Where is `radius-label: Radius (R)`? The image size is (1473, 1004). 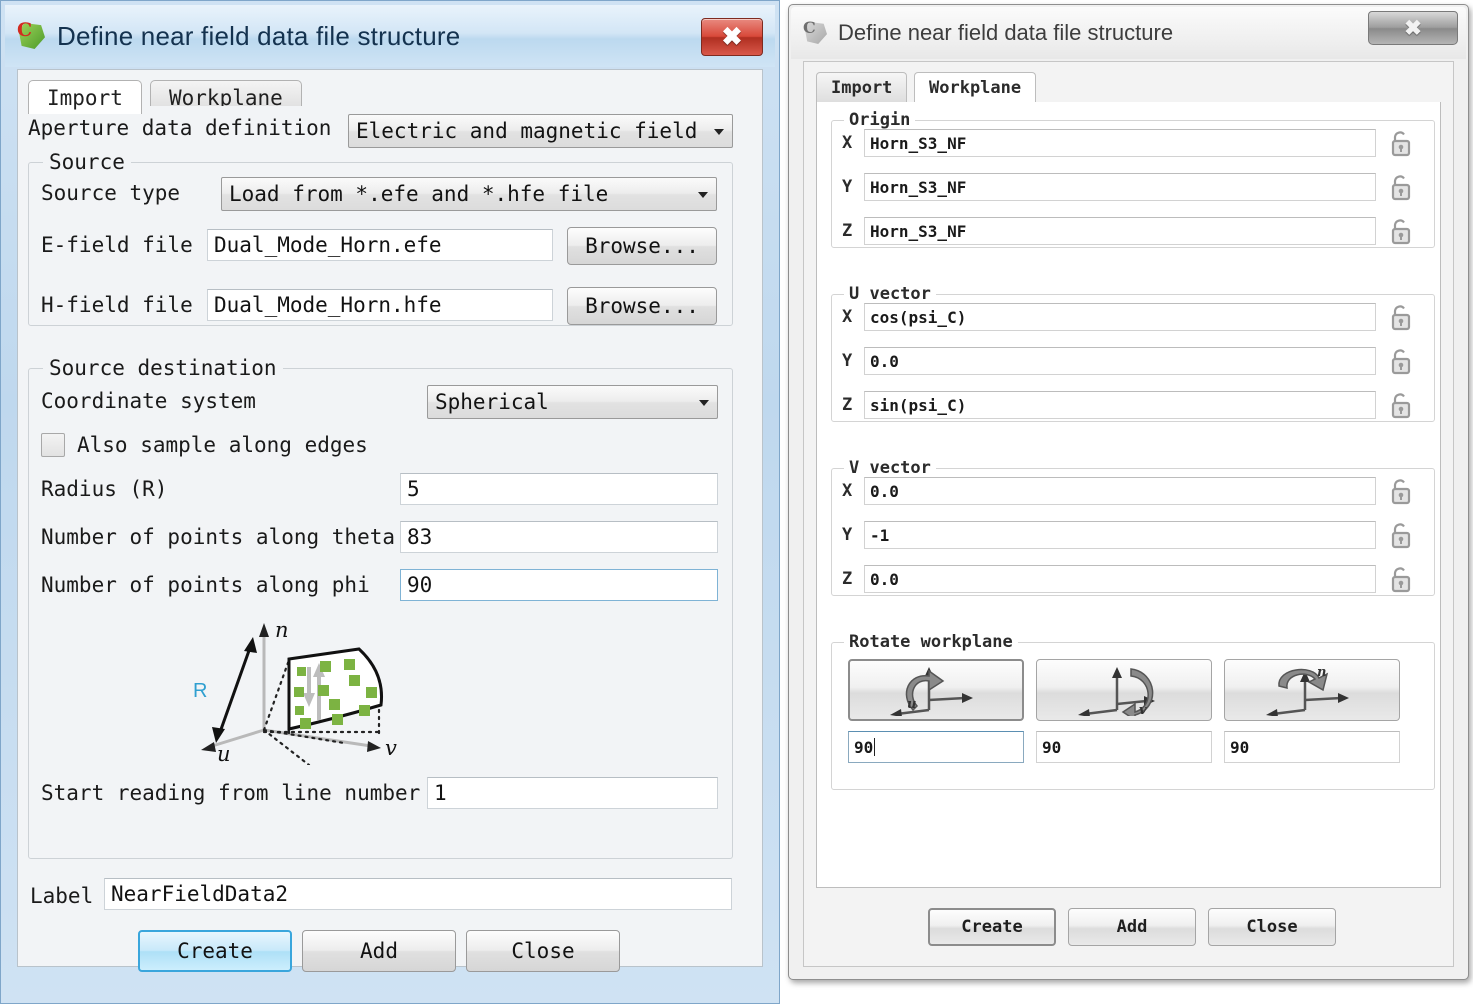 radius-label: Radius (R) is located at coordinates (104, 489).